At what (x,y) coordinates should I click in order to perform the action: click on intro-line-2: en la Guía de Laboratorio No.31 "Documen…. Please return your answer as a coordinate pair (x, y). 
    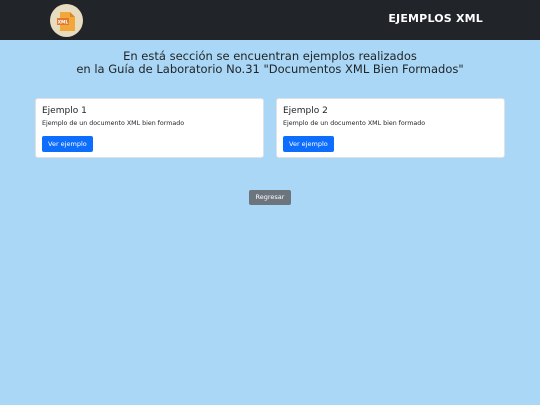
    Looking at the image, I should click on (270, 69).